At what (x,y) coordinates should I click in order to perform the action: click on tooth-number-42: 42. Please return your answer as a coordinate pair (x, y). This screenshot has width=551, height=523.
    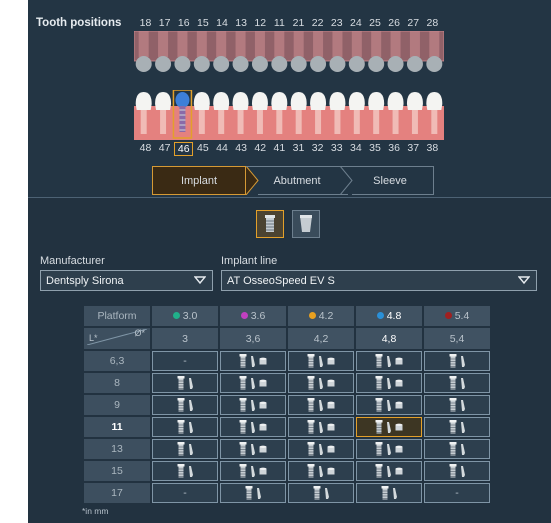
    Looking at the image, I should click on (260, 149).